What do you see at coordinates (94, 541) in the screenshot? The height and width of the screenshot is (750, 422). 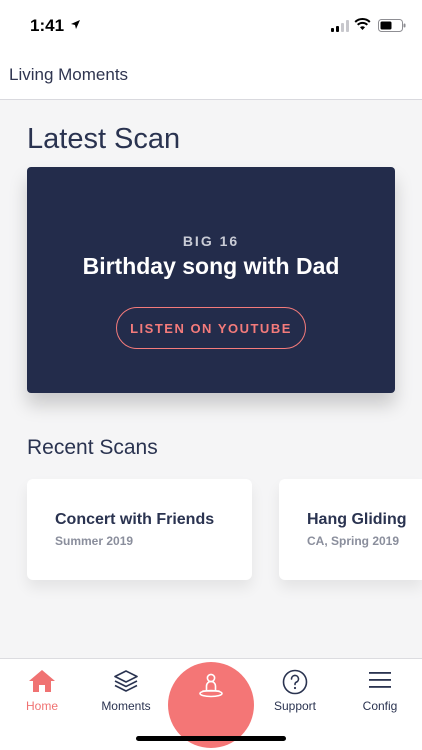 I see `recent-scan-subtitle: Summer 2019` at bounding box center [94, 541].